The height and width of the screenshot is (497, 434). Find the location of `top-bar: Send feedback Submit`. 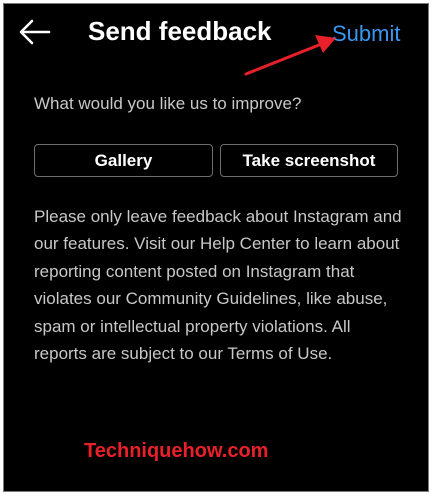

top-bar: Send feedback Submit is located at coordinates (216, 33).